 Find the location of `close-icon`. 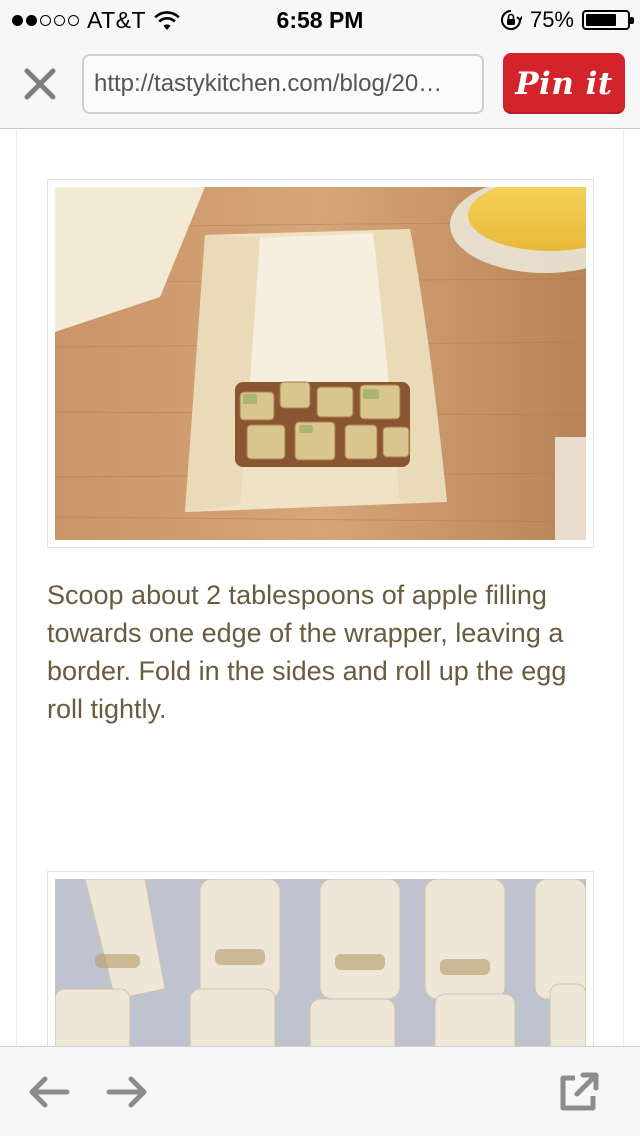

close-icon is located at coordinates (40, 84).